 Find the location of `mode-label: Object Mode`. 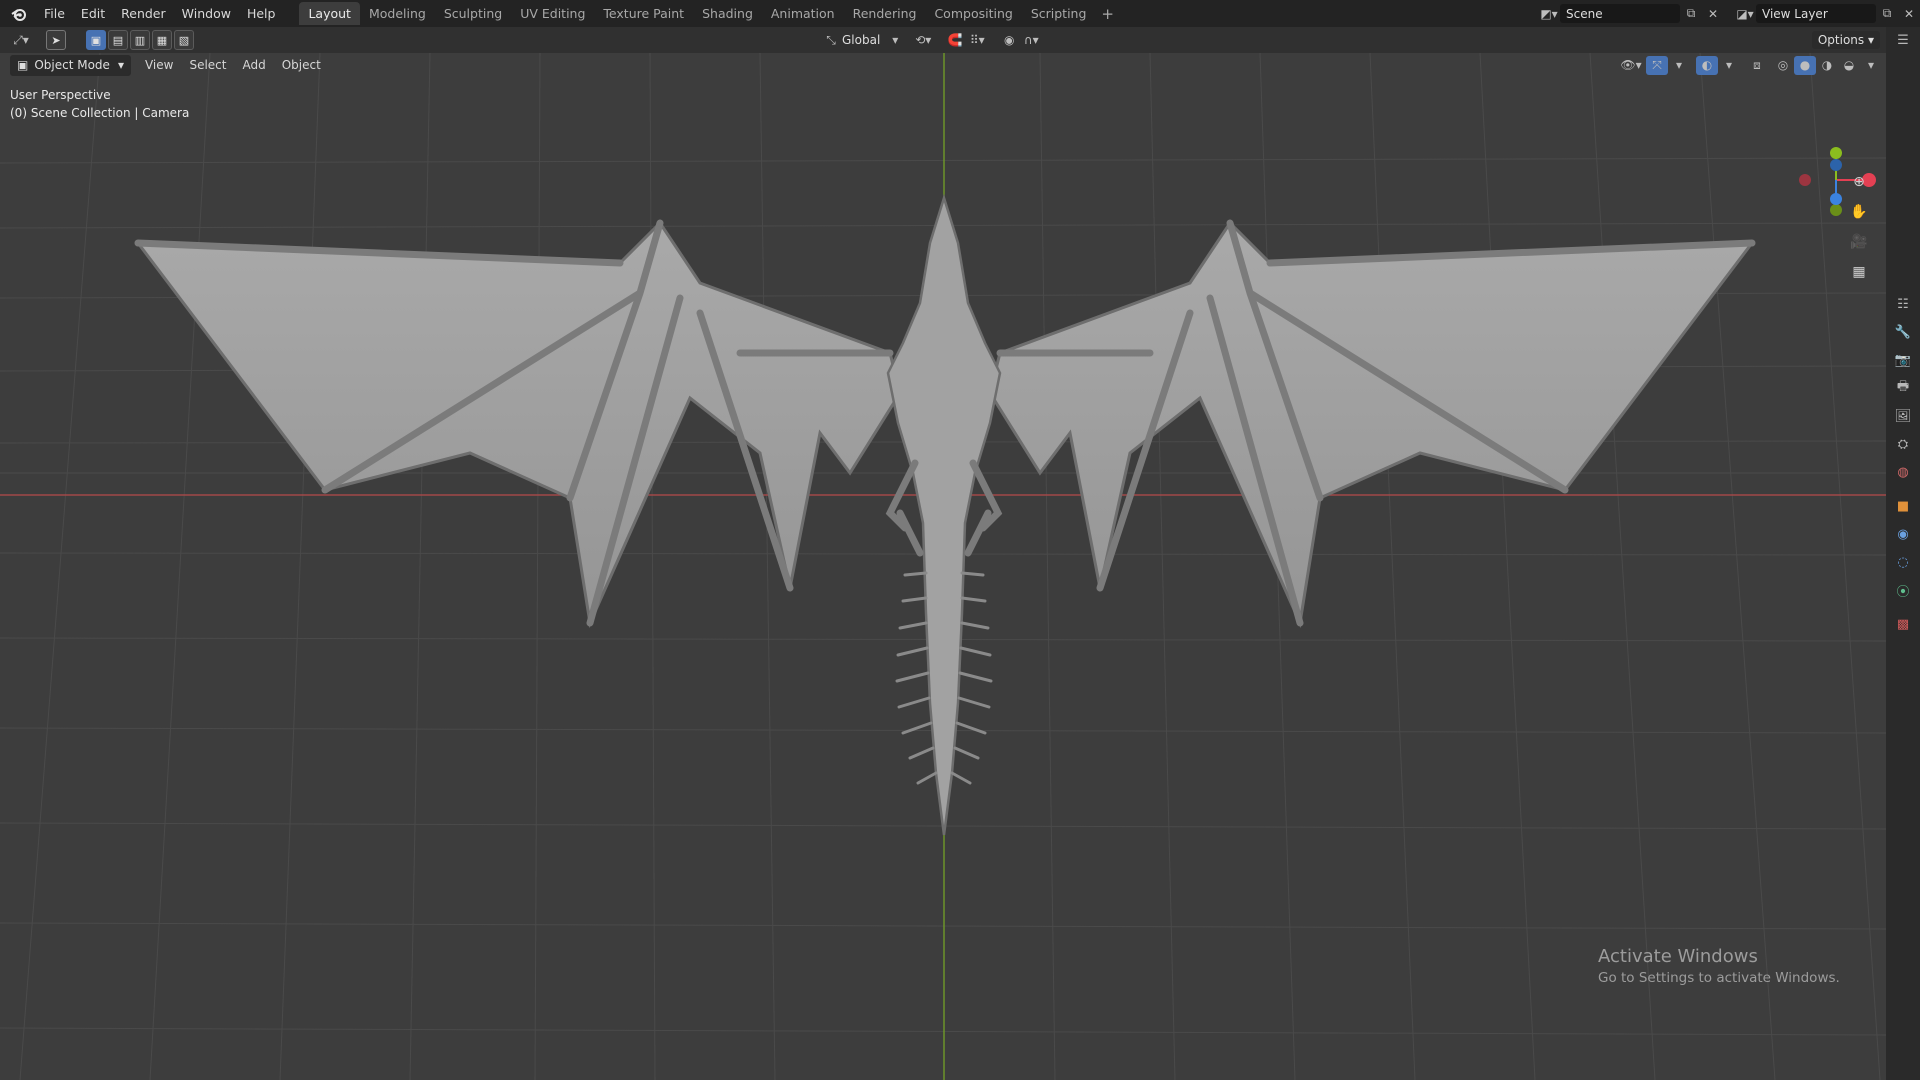

mode-label: Object Mode is located at coordinates (72, 65).